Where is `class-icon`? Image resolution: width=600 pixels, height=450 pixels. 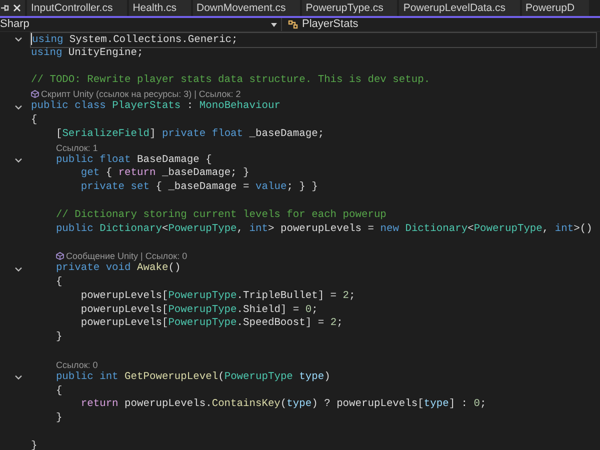 class-icon is located at coordinates (293, 25).